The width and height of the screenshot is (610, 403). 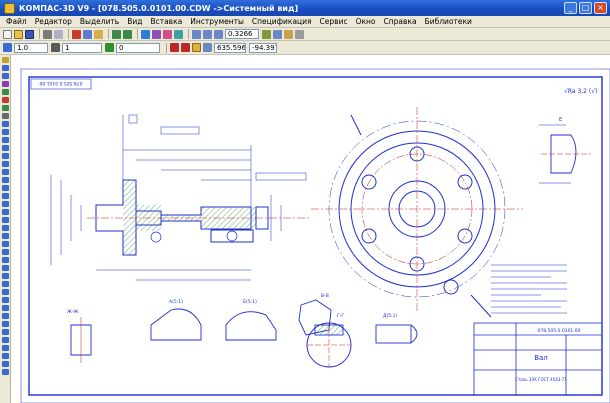 What do you see at coordinates (5, 148) in the screenshot?
I see `arc-icon` at bounding box center [5, 148].